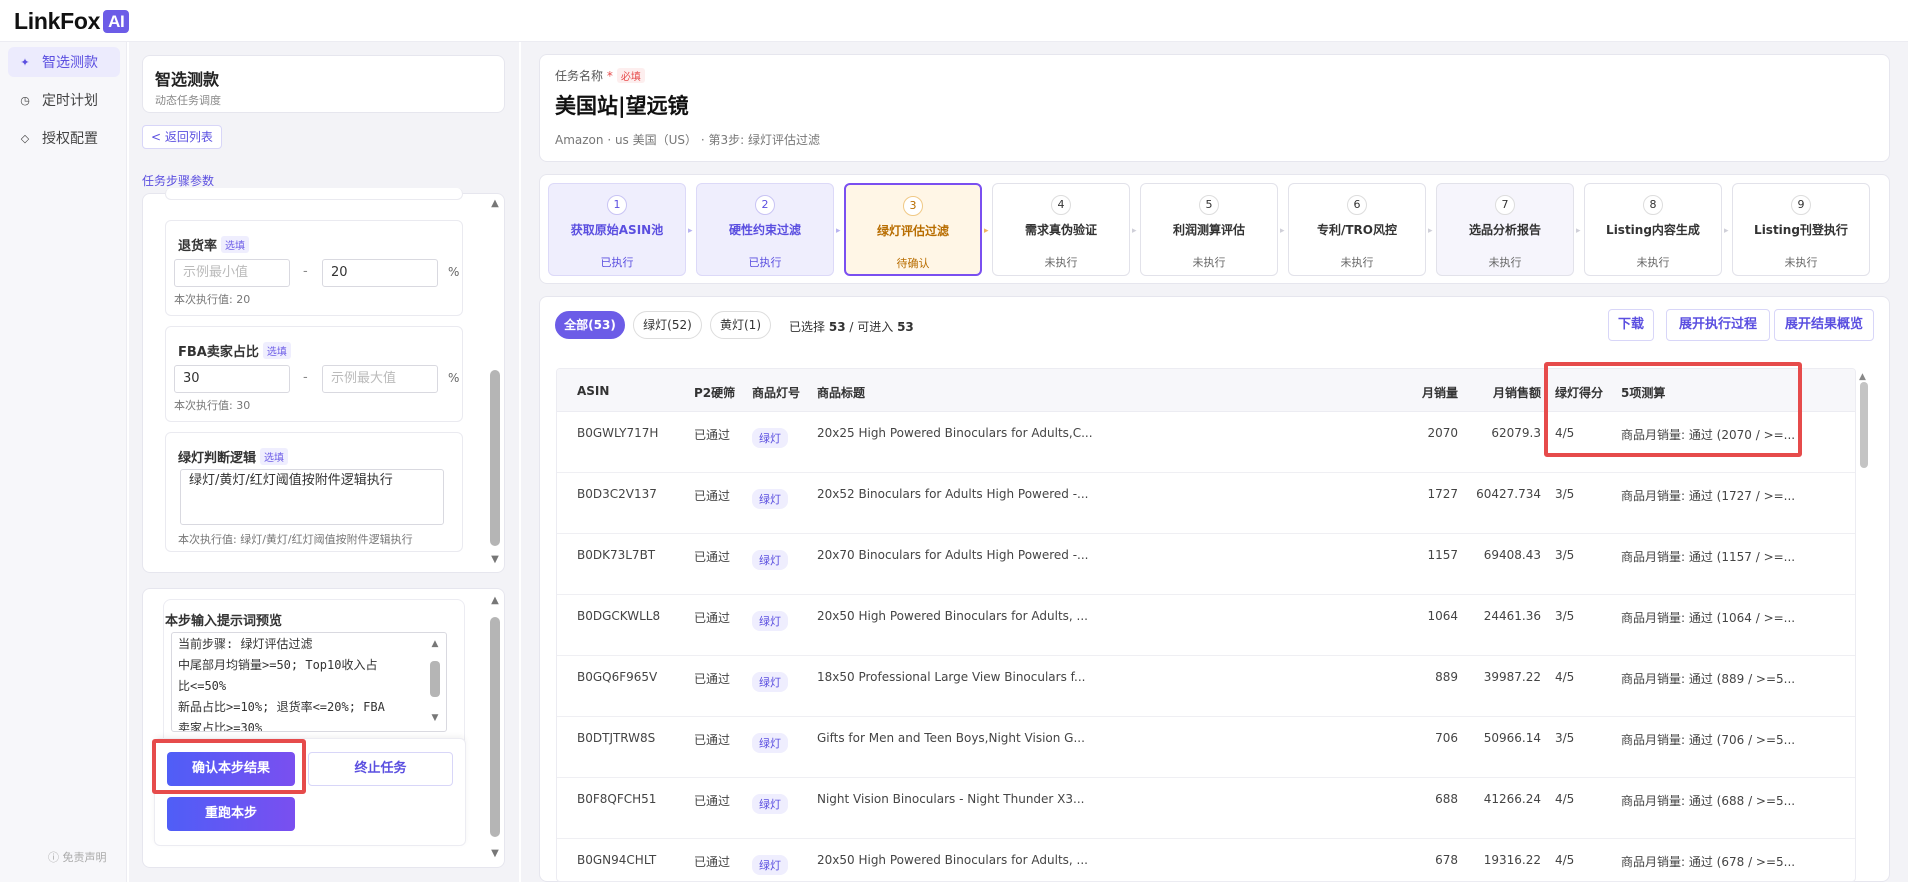 The width and height of the screenshot is (1908, 882). I want to click on prompt-box-scrollbar-thumb, so click(495, 727).